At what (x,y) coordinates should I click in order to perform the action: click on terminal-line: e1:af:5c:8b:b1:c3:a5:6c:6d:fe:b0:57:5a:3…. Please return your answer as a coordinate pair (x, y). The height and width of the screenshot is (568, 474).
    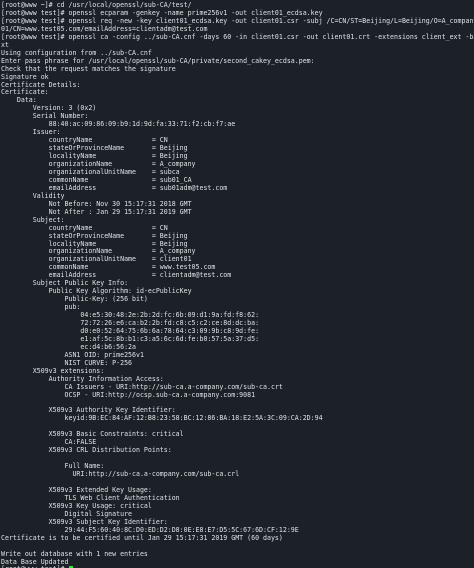
    Looking at the image, I should click on (130, 338).